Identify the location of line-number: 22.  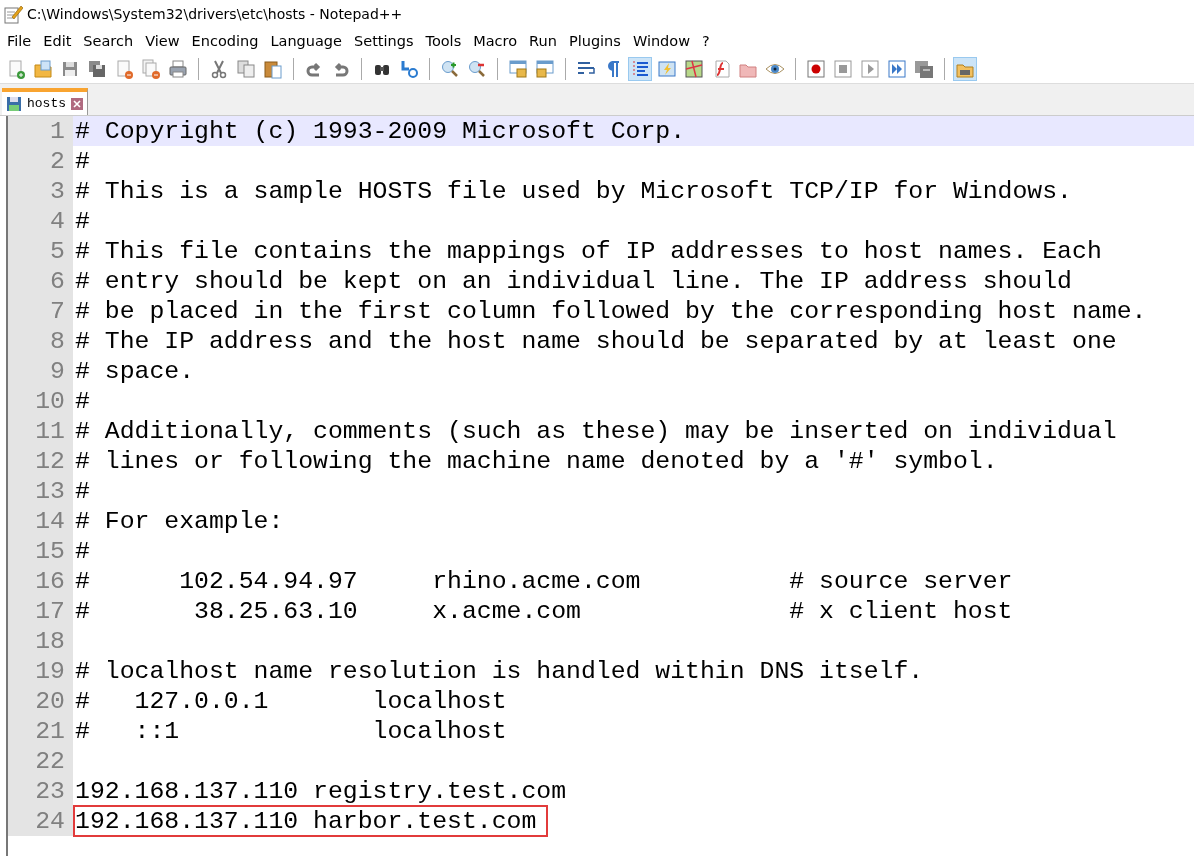
(40, 761).